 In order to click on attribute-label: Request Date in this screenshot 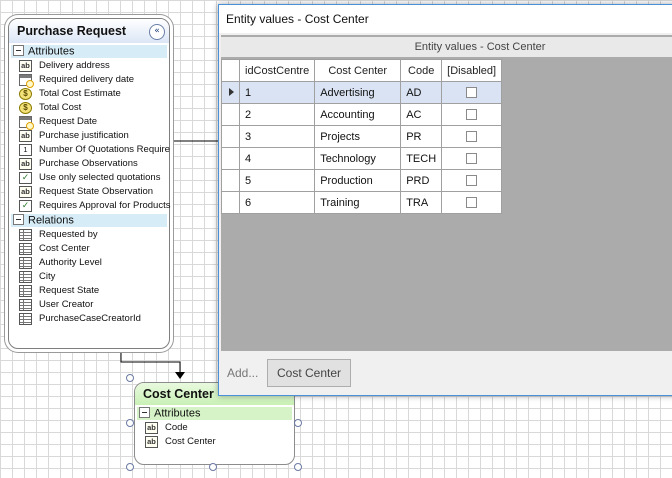, I will do `click(68, 121)`.